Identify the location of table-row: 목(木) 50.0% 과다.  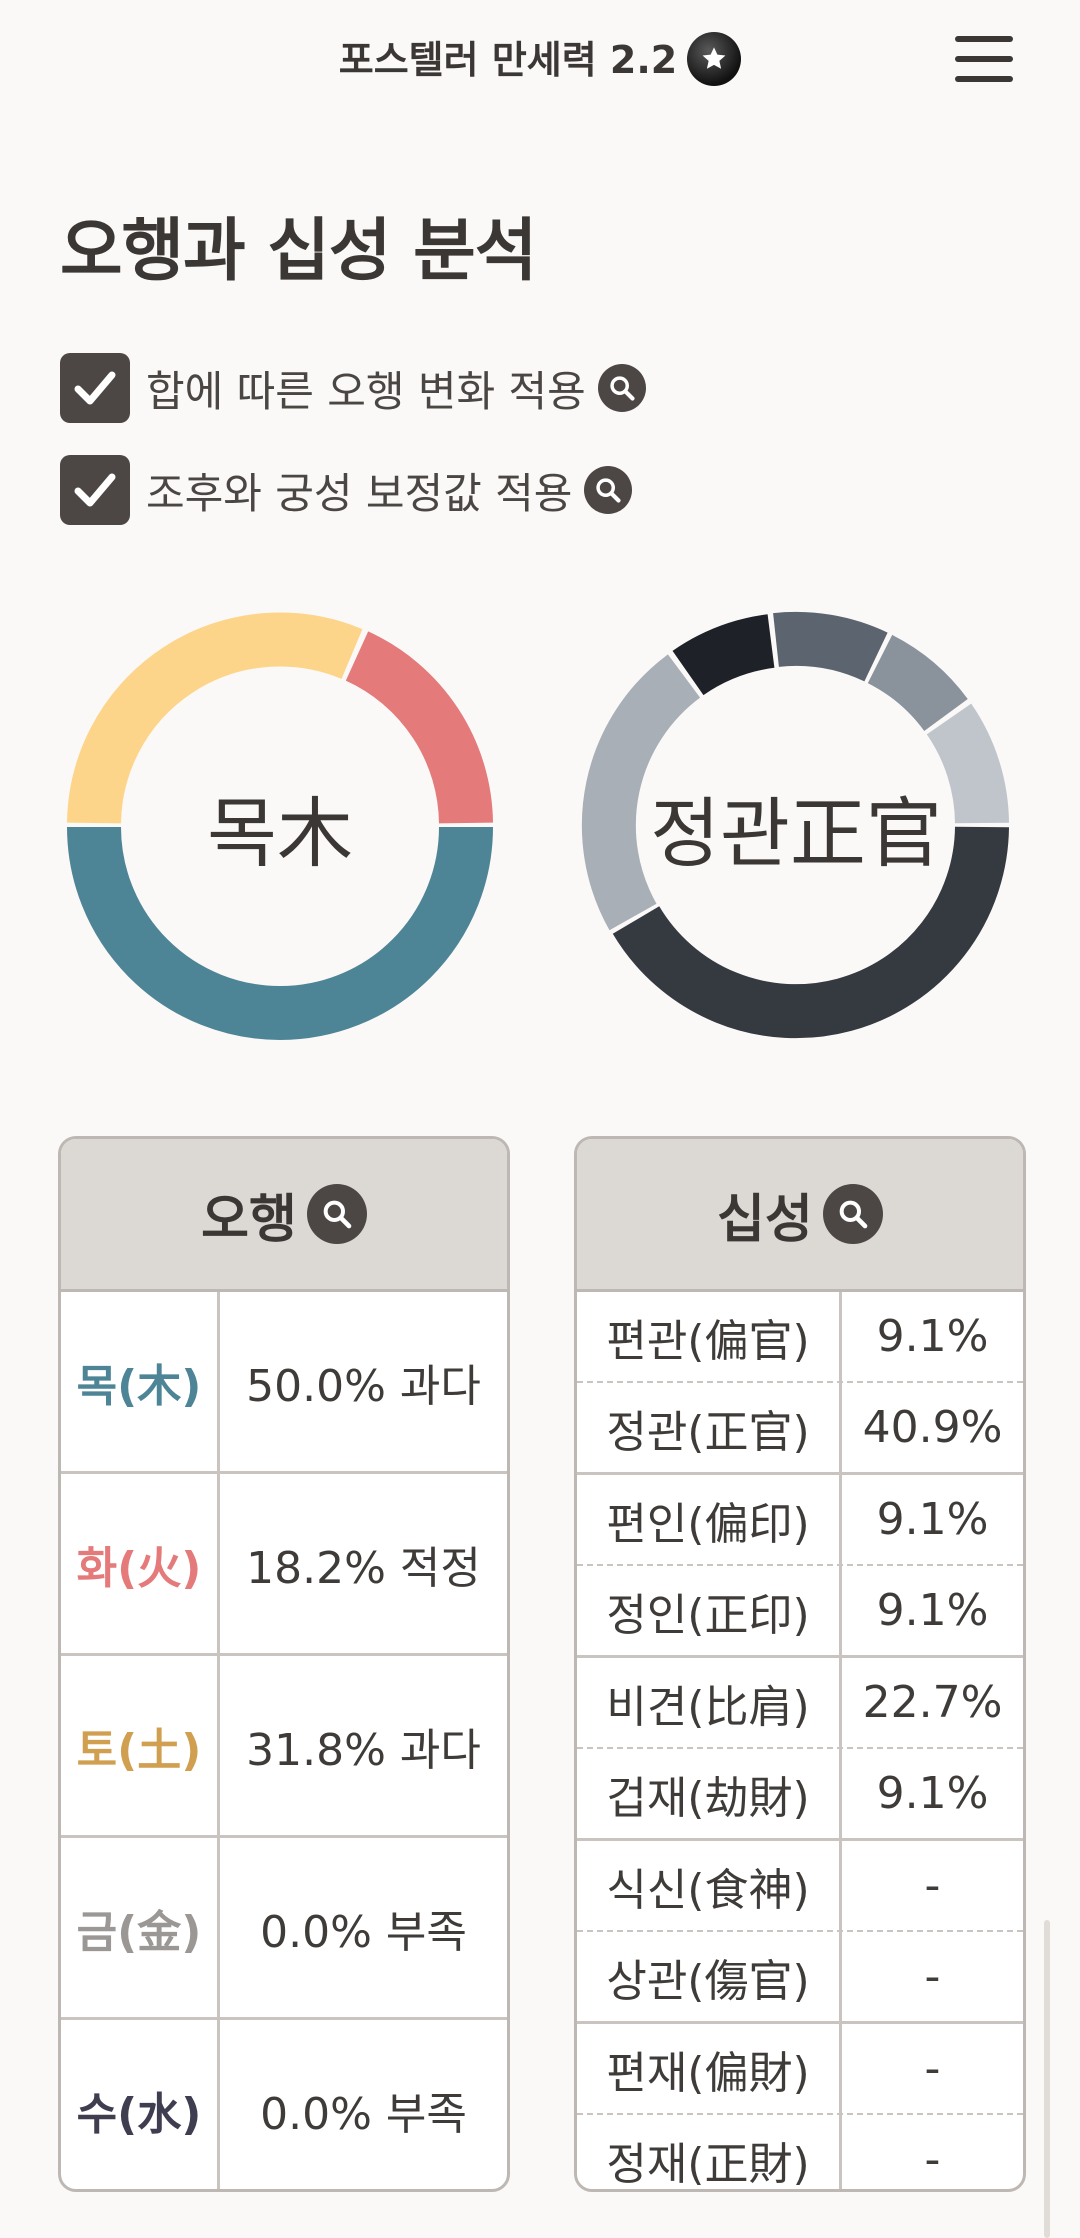
(284, 1381).